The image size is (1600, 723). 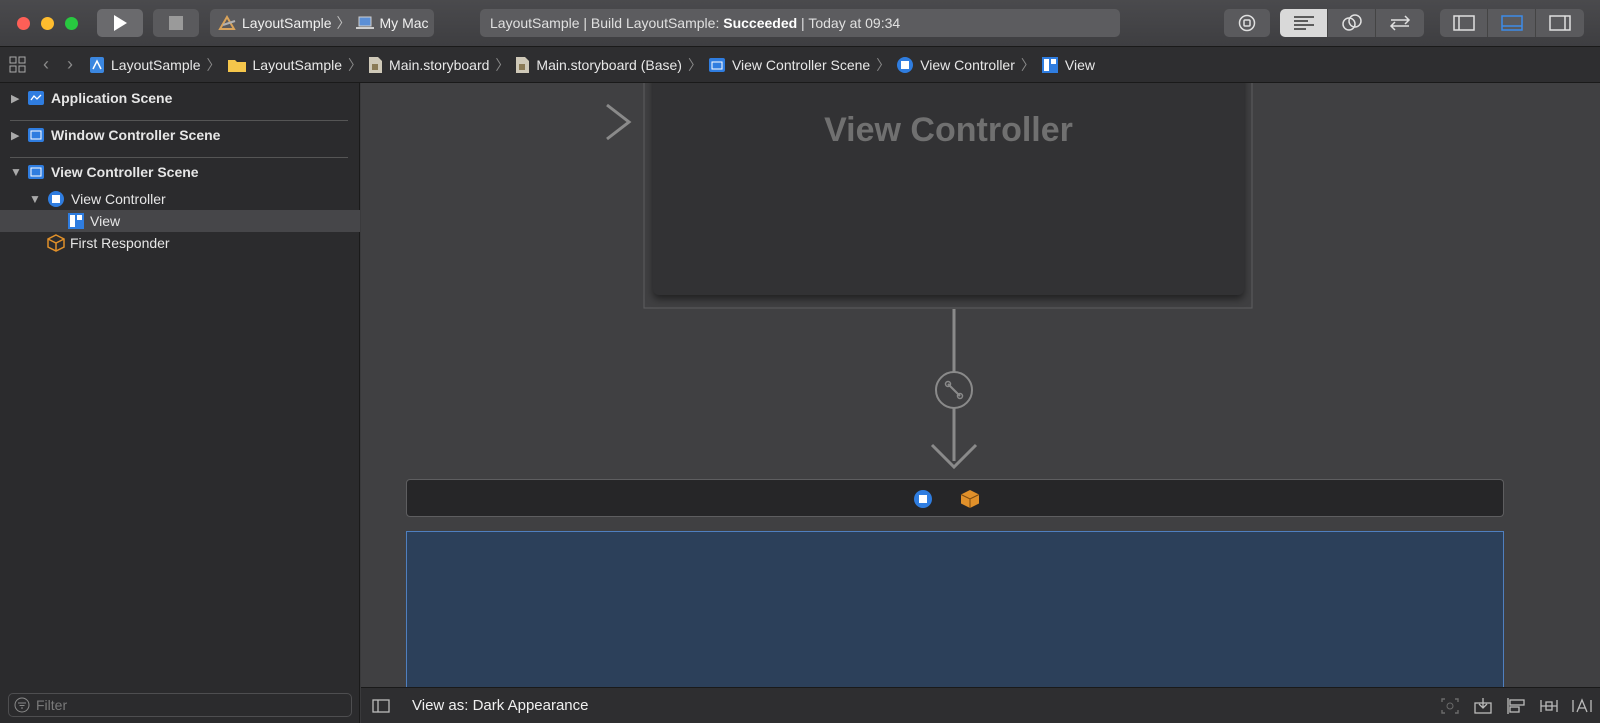 I want to click on toggle-navigator-button, so click(x=1464, y=23).